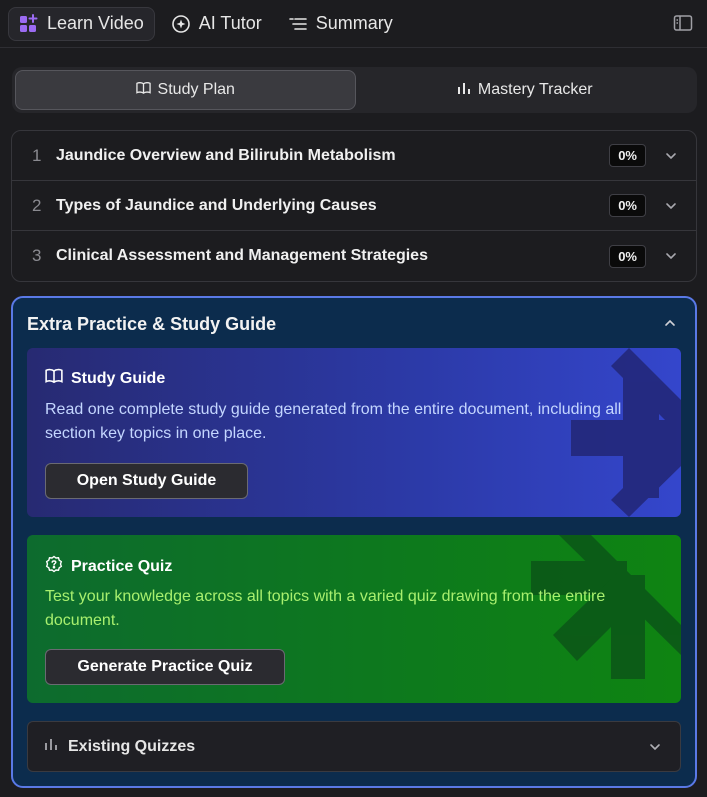  What do you see at coordinates (95, 23) in the screenshot?
I see `tab-label: Learn Video` at bounding box center [95, 23].